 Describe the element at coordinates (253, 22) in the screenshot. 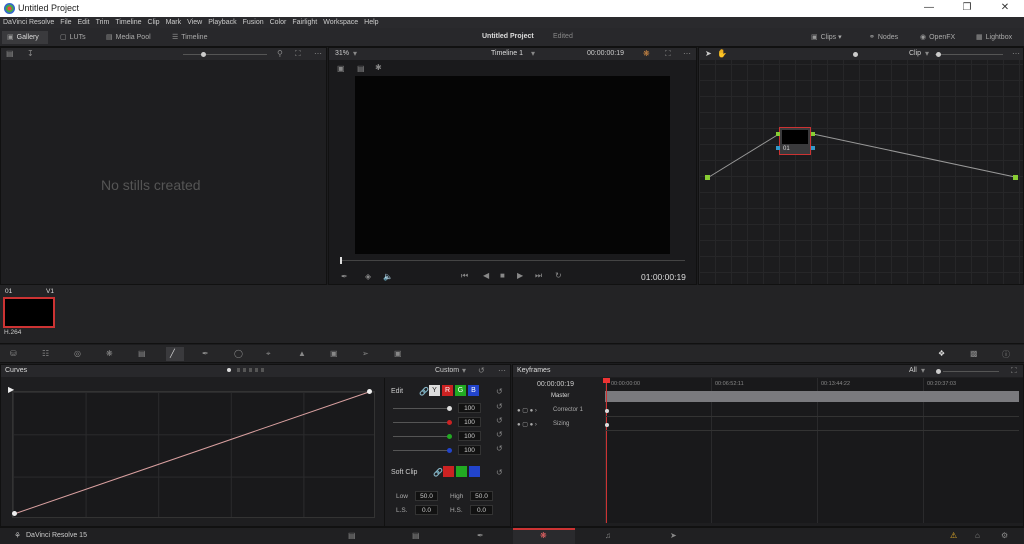

I see `menu-item-fusion: Fusion` at that location.